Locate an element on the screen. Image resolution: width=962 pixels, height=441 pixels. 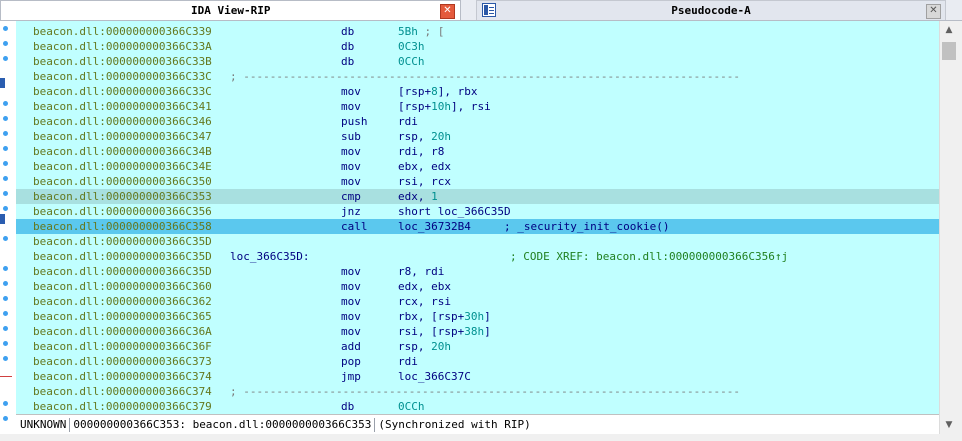
instruction-operands: edx, ebx is located at coordinates (424, 286).